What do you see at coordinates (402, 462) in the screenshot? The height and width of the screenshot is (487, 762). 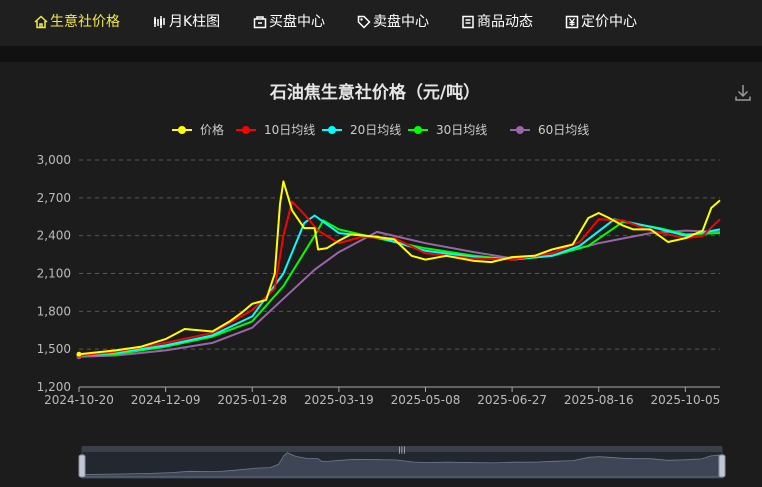 I see `data-zoom-slider: |||` at bounding box center [402, 462].